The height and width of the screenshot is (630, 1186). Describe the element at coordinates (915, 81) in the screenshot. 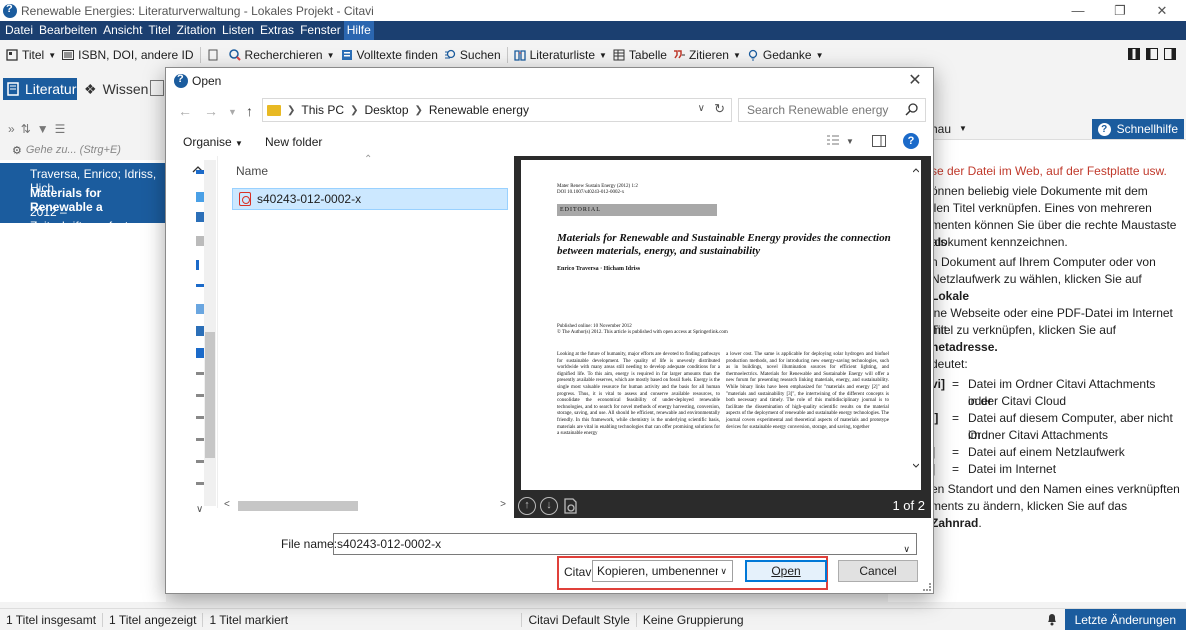

I see `close-icon: ✕` at that location.